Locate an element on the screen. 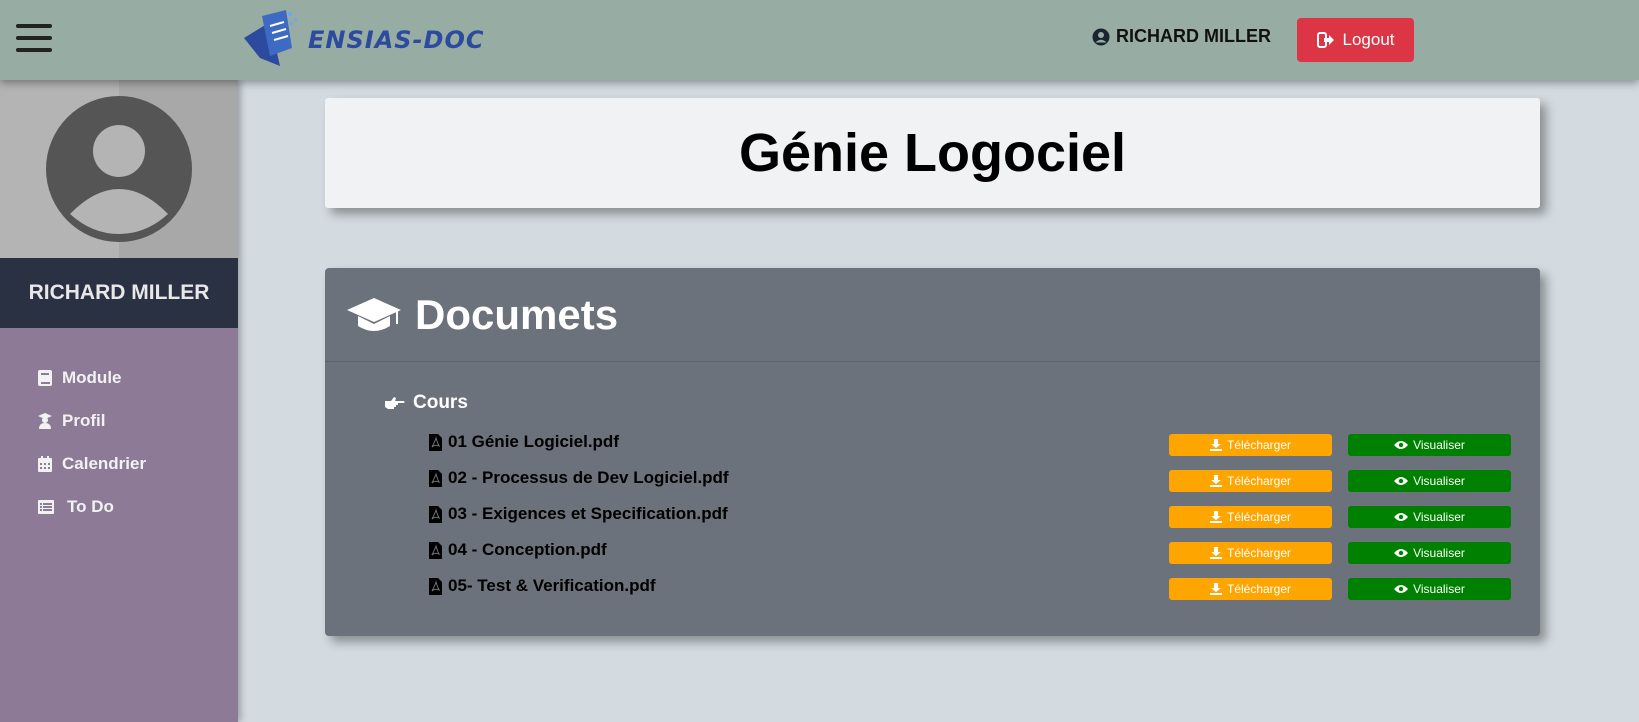 The width and height of the screenshot is (1639, 722). sidebar-item-todo: To Do is located at coordinates (119, 506).